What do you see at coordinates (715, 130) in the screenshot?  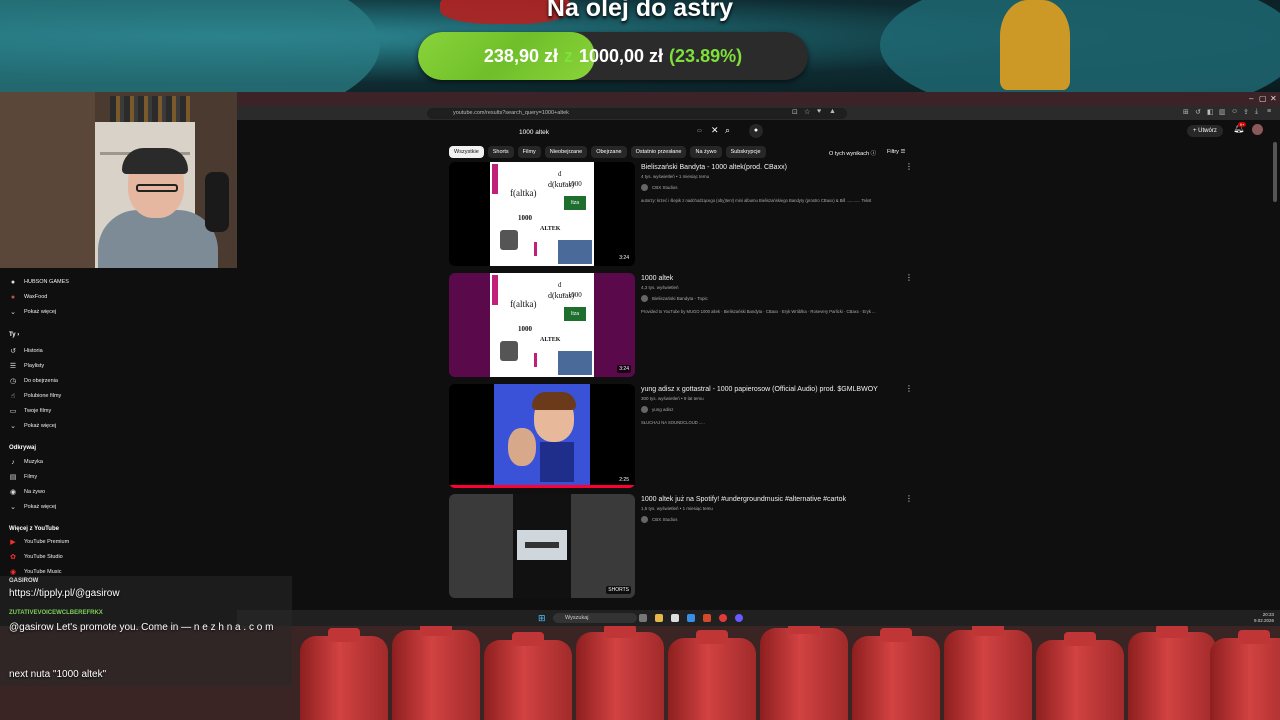 I see `clear-search-icon: ✕` at bounding box center [715, 130].